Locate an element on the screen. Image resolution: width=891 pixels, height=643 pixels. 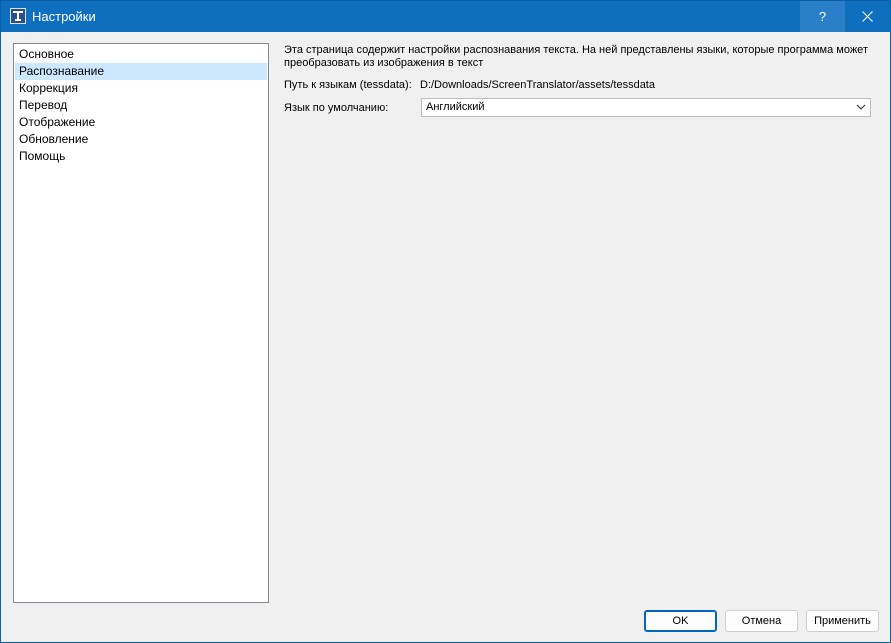
app-icon is located at coordinates (18, 16).